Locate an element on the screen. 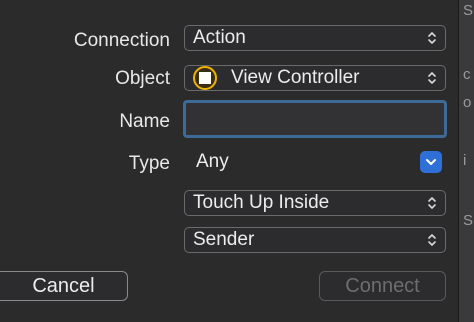 This screenshot has width=474, height=322. background-edge: S c o i S is located at coordinates (466, 161).